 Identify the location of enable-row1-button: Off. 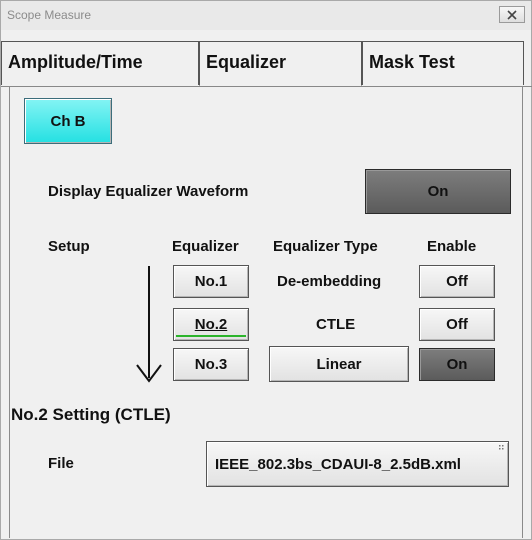
(457, 281).